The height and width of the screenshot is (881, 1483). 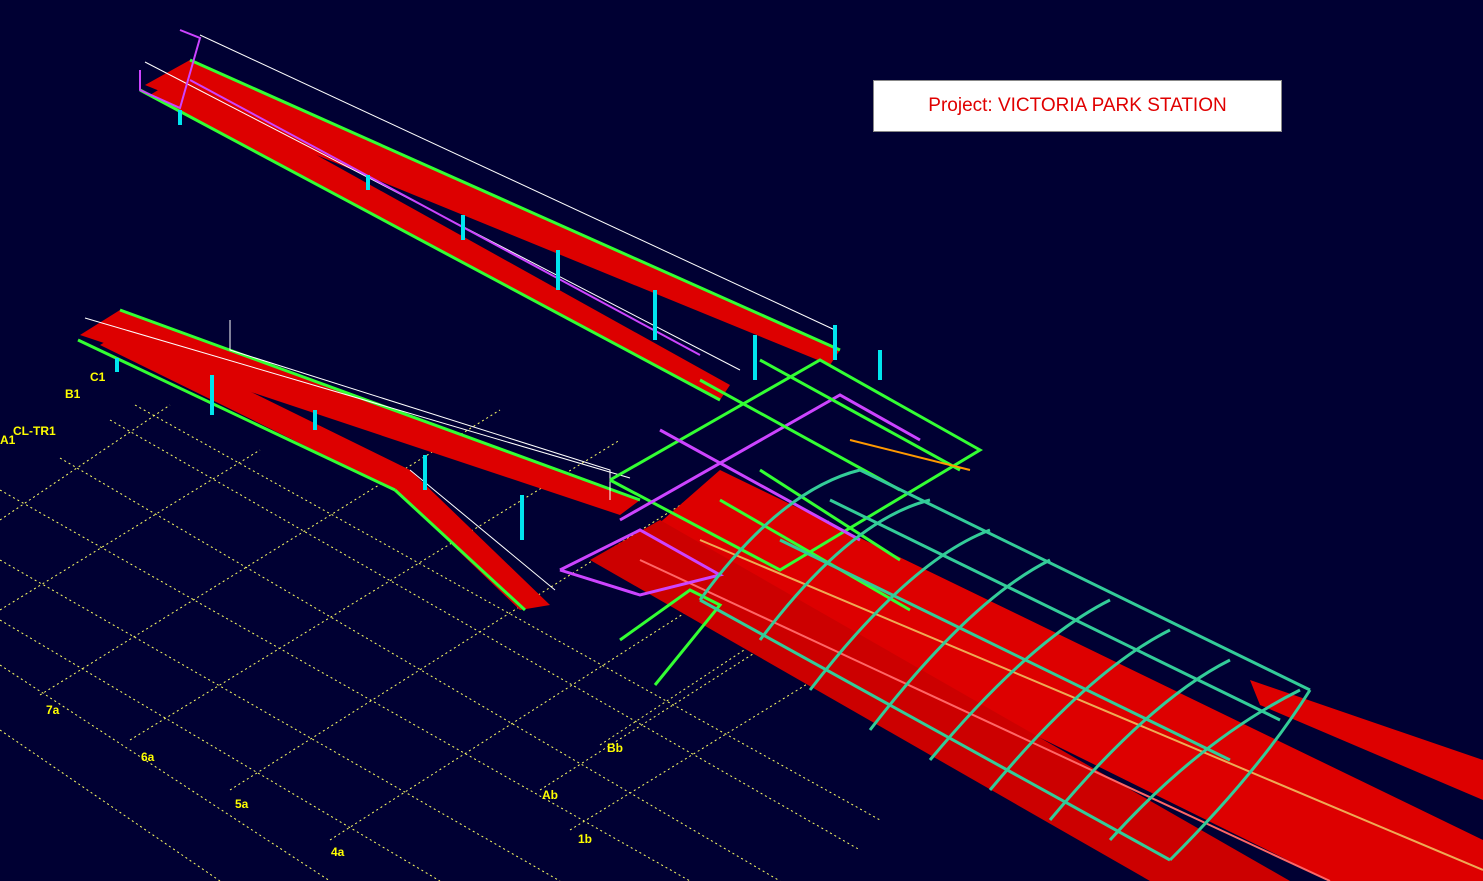 I want to click on grid-label-bb: Bb, so click(x=615, y=748).